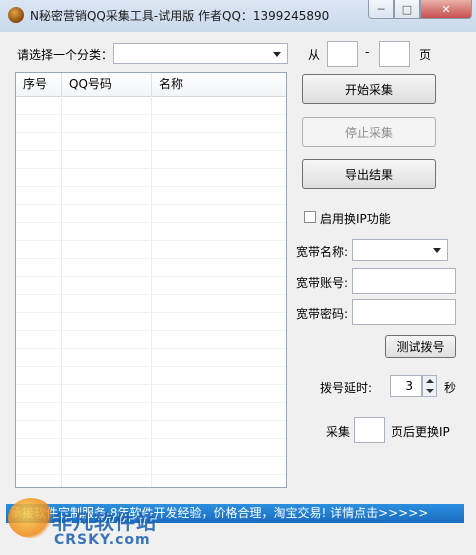 The width and height of the screenshot is (476, 555). I want to click on minimize-button: ─, so click(381, 9).